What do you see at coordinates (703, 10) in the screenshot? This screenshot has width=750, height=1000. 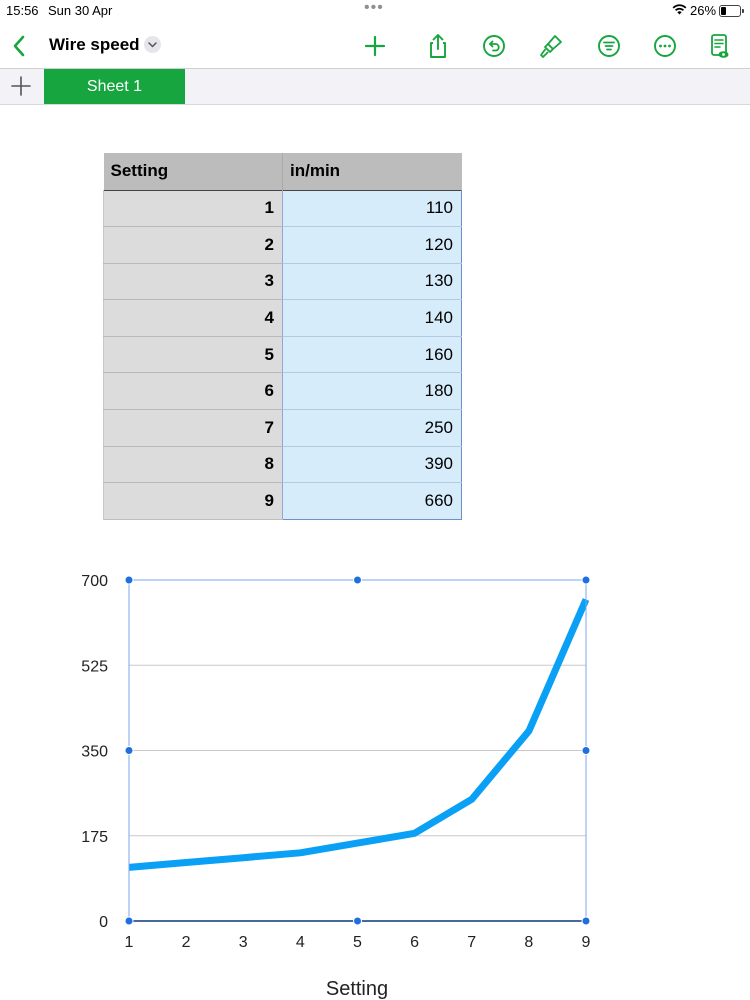 I see `battery-percentage: 26%` at bounding box center [703, 10].